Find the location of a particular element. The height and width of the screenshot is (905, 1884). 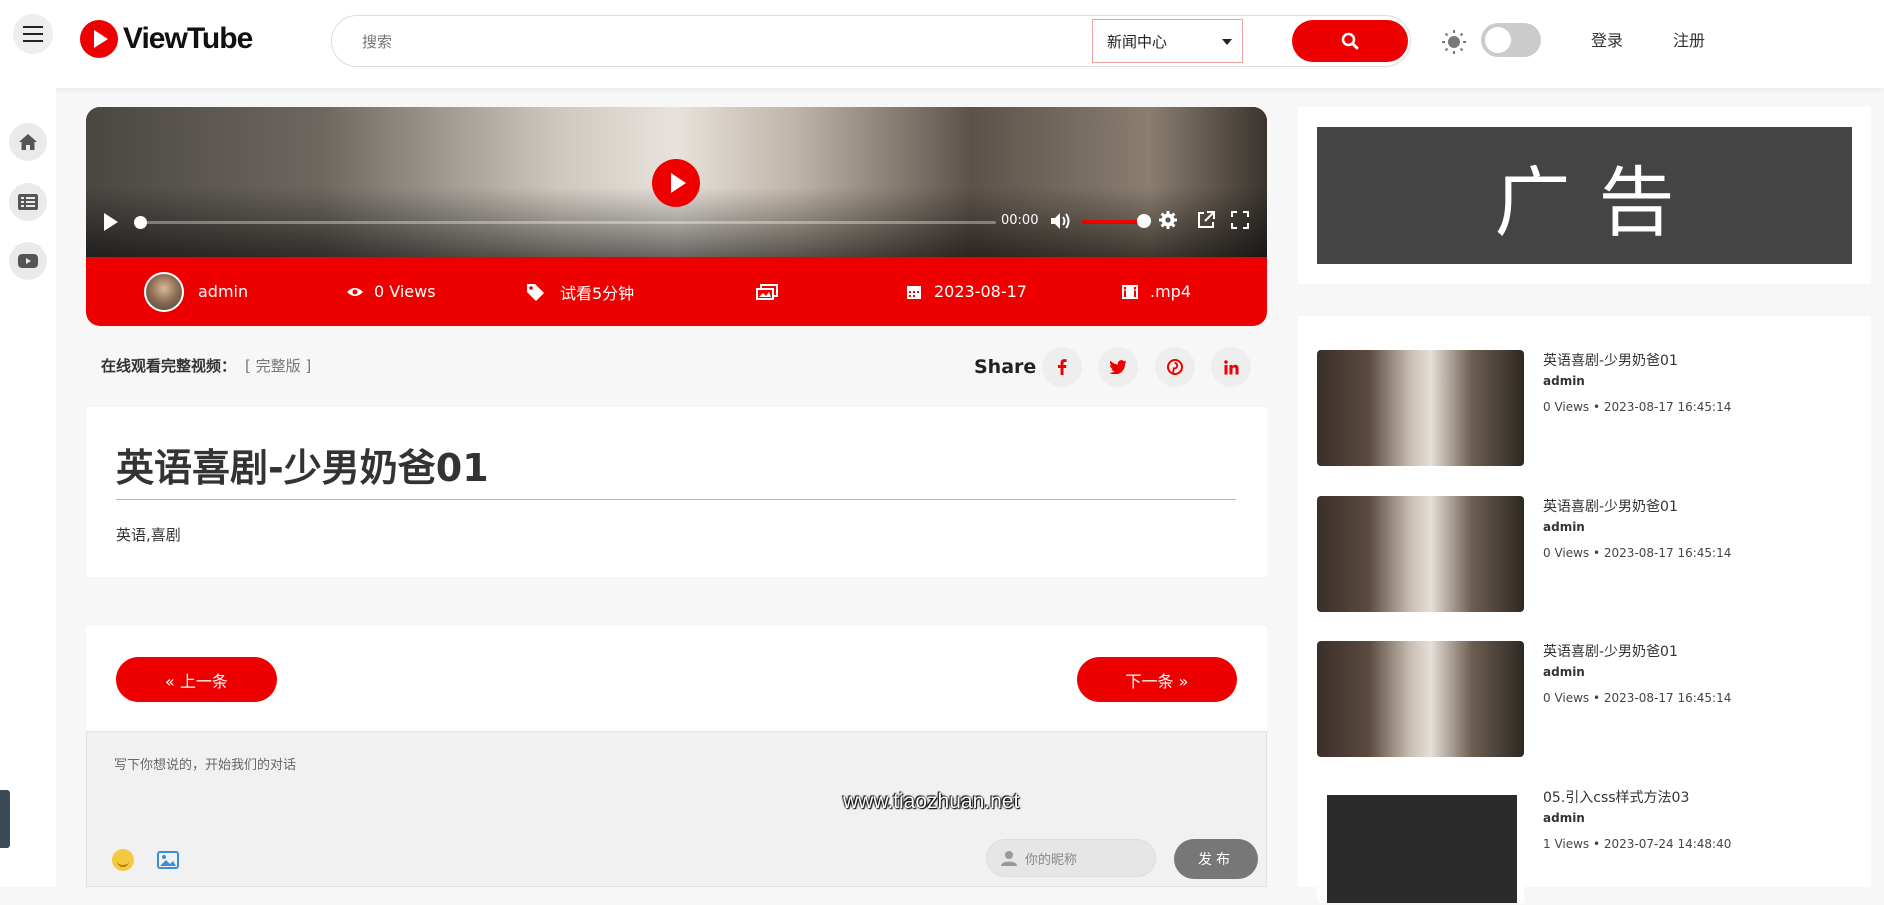

pinterest-icon is located at coordinates (1175, 367).